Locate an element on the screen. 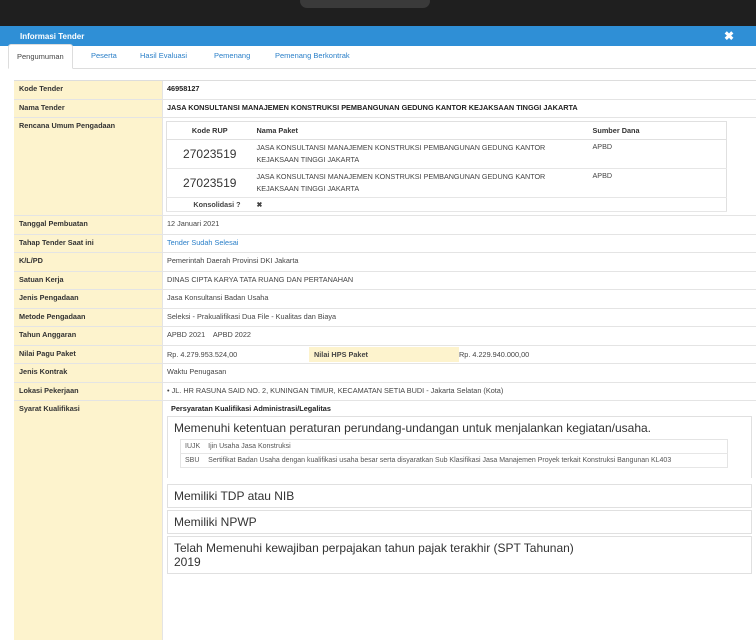 The image size is (756, 640). izin-row: IUJK Ijin Usaha Jasa Konstruksi is located at coordinates (454, 446).